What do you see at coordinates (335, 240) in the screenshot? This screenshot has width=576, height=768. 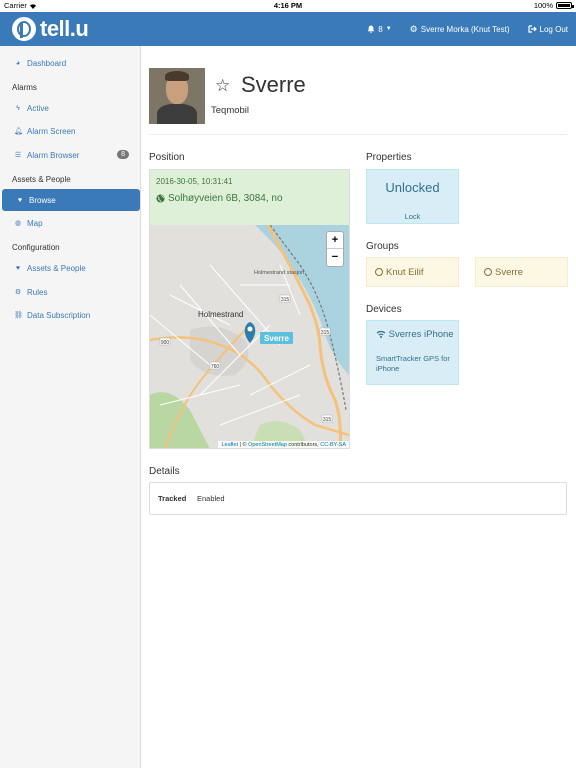 I see `zoom-in-button: +` at bounding box center [335, 240].